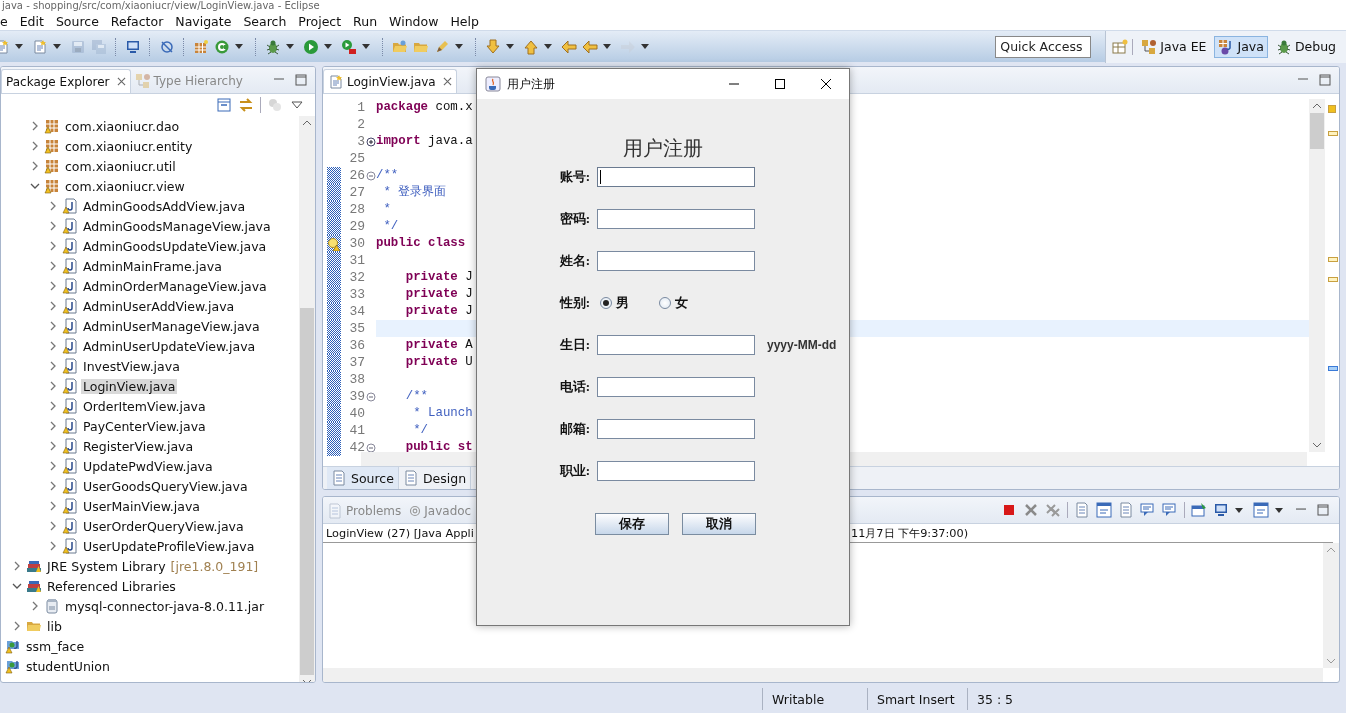  What do you see at coordinates (1120, 46) in the screenshot?
I see `open-perspective-icon` at bounding box center [1120, 46].